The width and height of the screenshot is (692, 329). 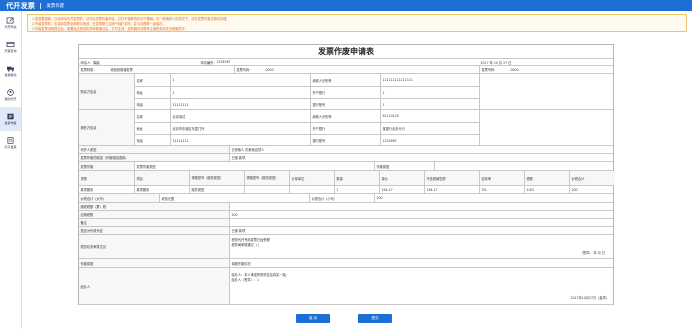 I want to click on paid-row: 缴税税额（累）税, so click(x=346, y=206).